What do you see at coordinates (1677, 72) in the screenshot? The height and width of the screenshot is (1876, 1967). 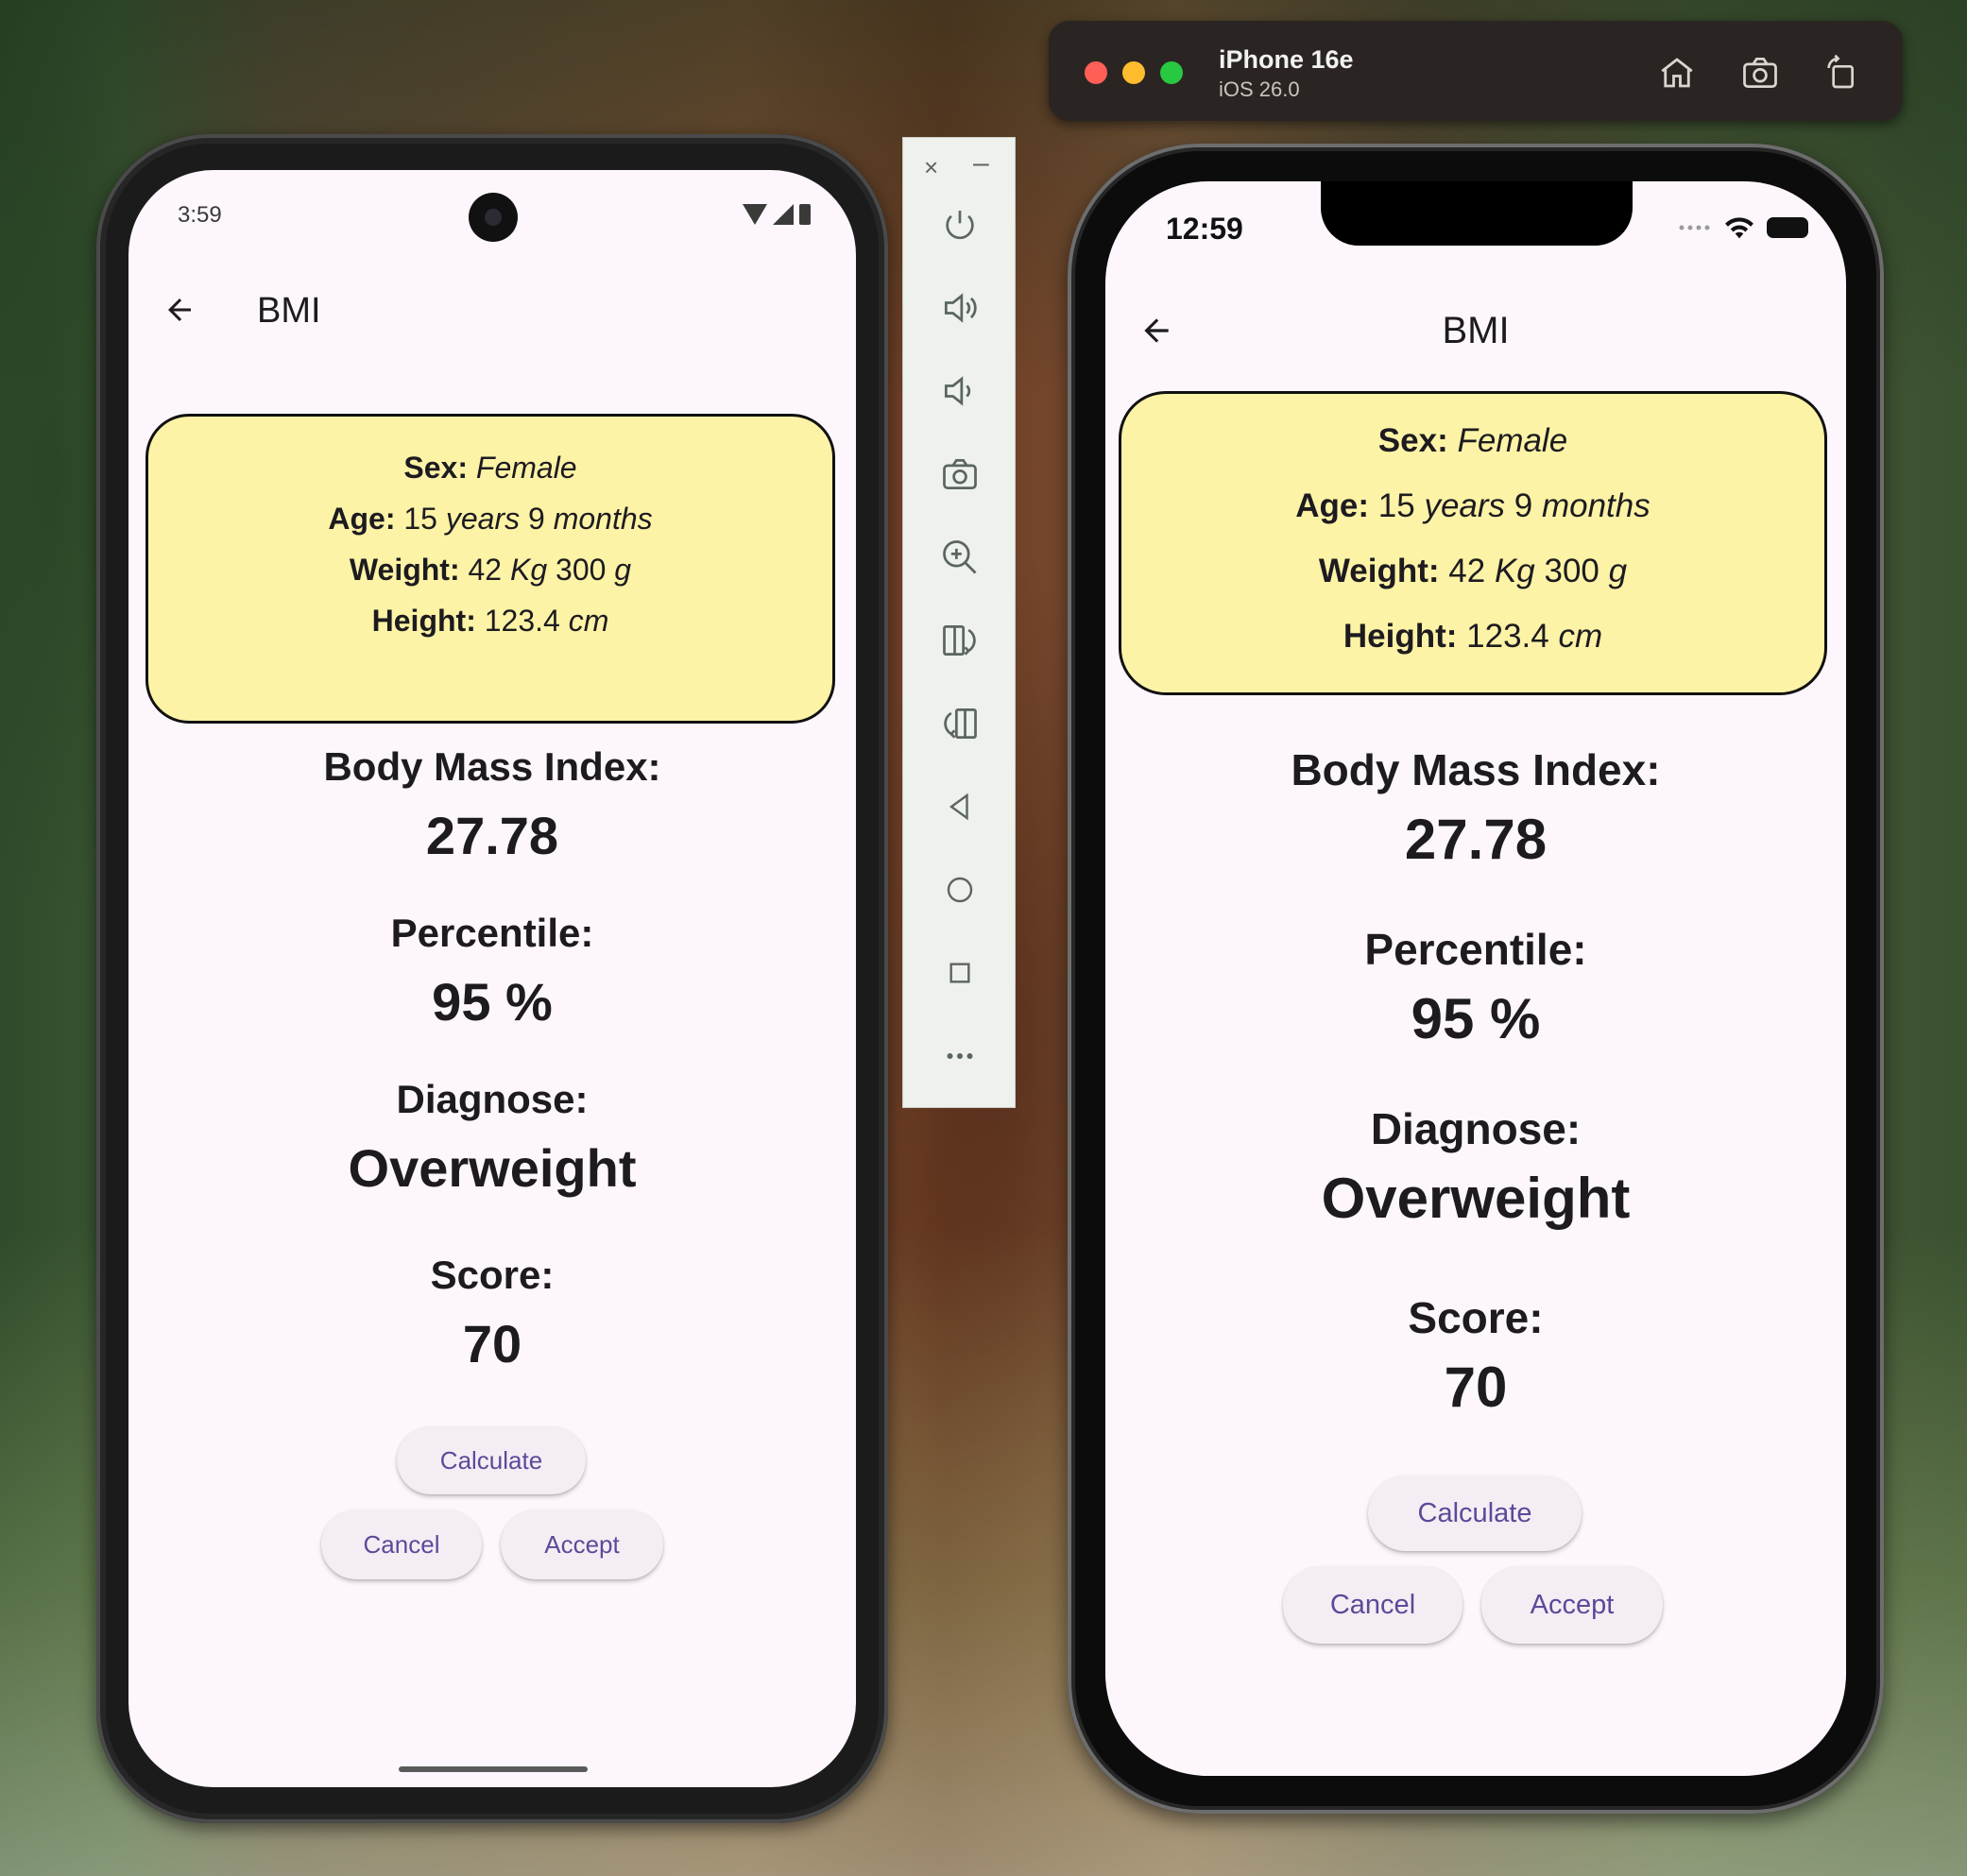 I see `home-button` at bounding box center [1677, 72].